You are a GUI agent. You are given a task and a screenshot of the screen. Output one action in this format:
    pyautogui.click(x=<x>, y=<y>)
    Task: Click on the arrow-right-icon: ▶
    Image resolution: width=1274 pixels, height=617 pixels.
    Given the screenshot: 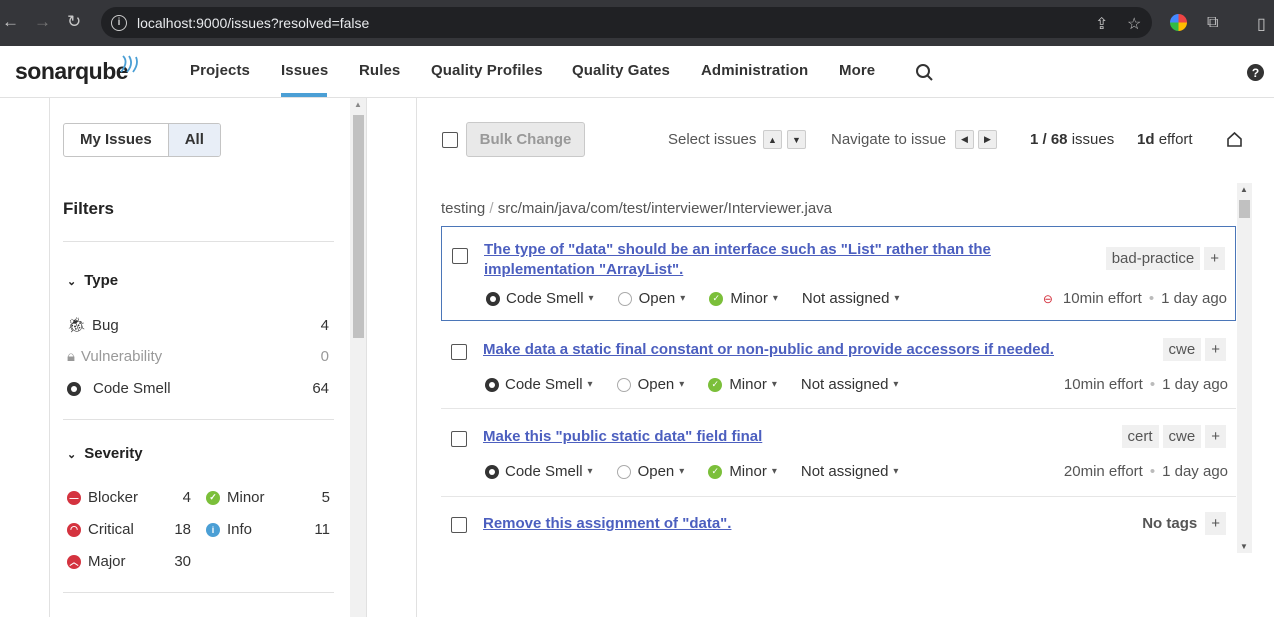 What is the action you would take?
    pyautogui.click(x=987, y=139)
    